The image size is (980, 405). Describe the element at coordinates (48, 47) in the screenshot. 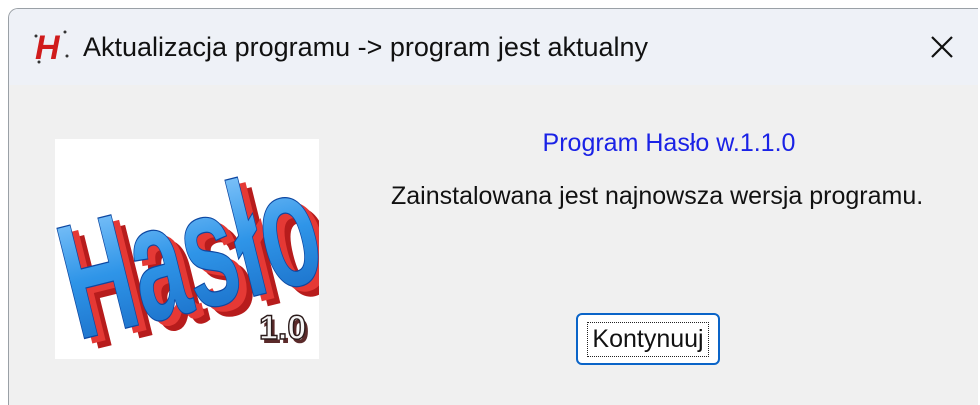

I see `svg-text: H` at that location.